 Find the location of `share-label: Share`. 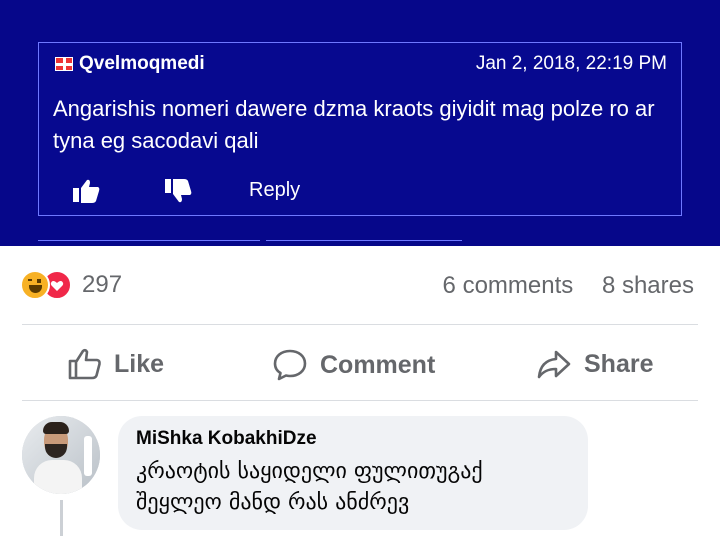

share-label: Share is located at coordinates (619, 363).